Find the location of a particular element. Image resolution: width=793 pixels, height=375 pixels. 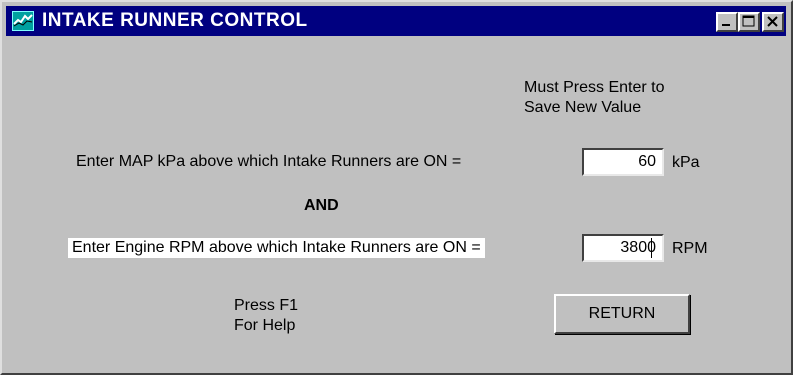

maximize-icon is located at coordinates (748, 21).